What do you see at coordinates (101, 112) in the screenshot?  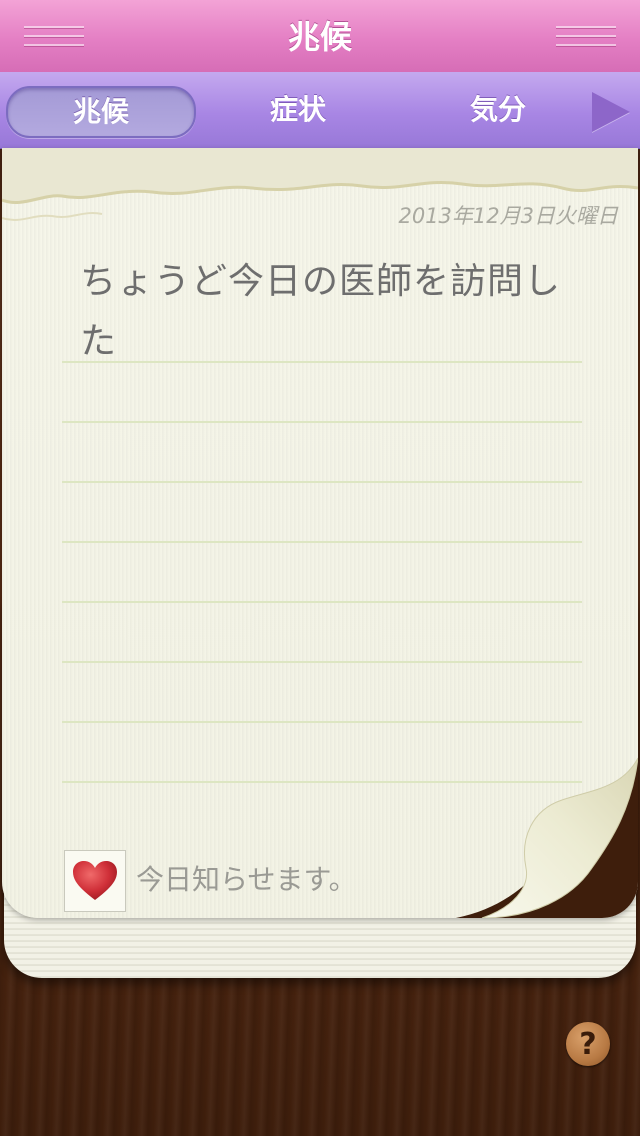 I see `tab-signs: 兆候` at bounding box center [101, 112].